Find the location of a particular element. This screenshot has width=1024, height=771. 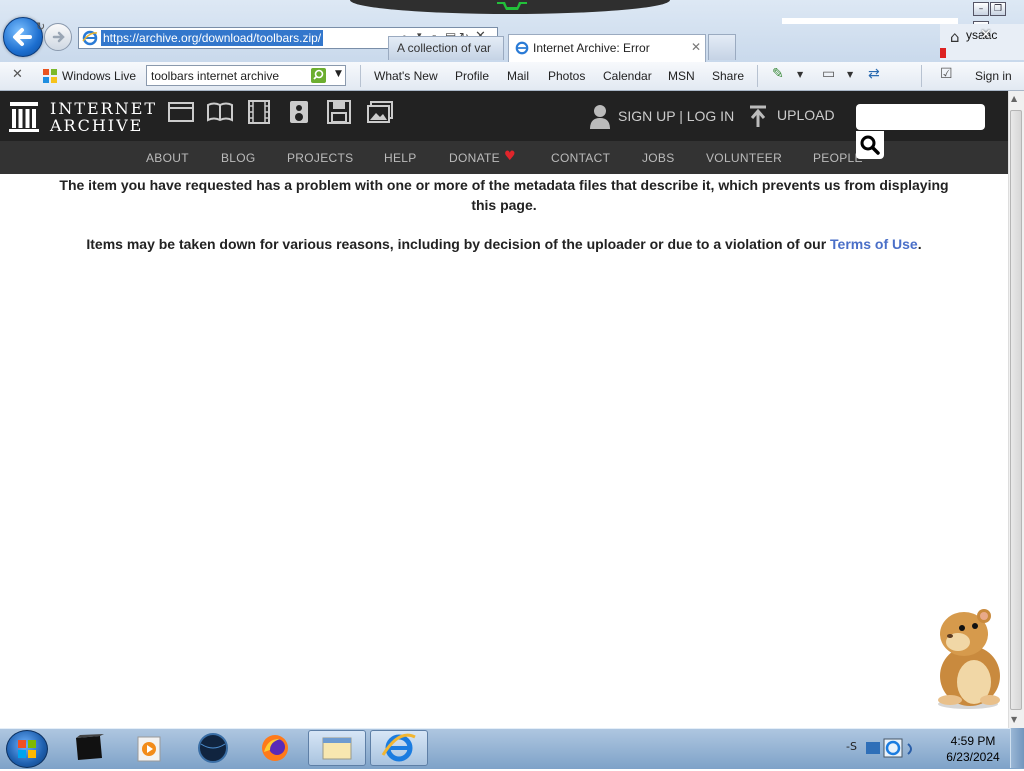

nav-projects: PROJECTS is located at coordinates (320, 158).